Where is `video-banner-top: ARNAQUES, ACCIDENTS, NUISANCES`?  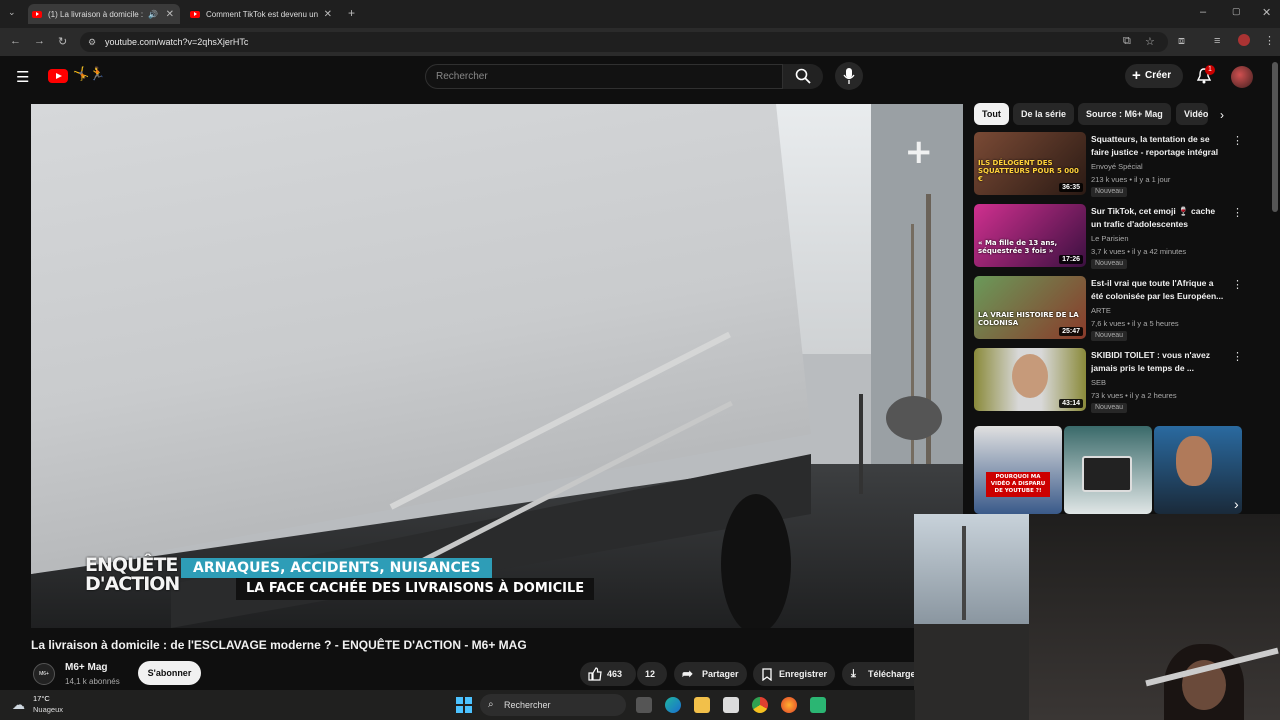 video-banner-top: ARNAQUES, ACCIDENTS, NUISANCES is located at coordinates (337, 568).